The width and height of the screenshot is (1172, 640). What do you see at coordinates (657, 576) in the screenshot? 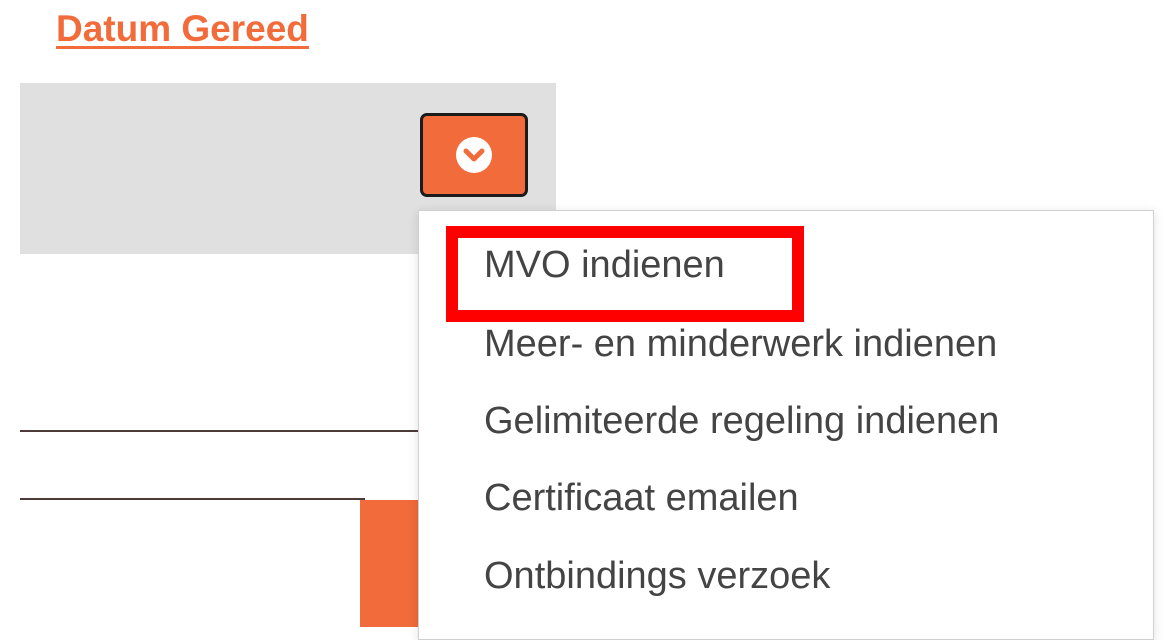
I see `menu-item-ontbindings-verzoek: Ontbindings verzoek` at bounding box center [657, 576].